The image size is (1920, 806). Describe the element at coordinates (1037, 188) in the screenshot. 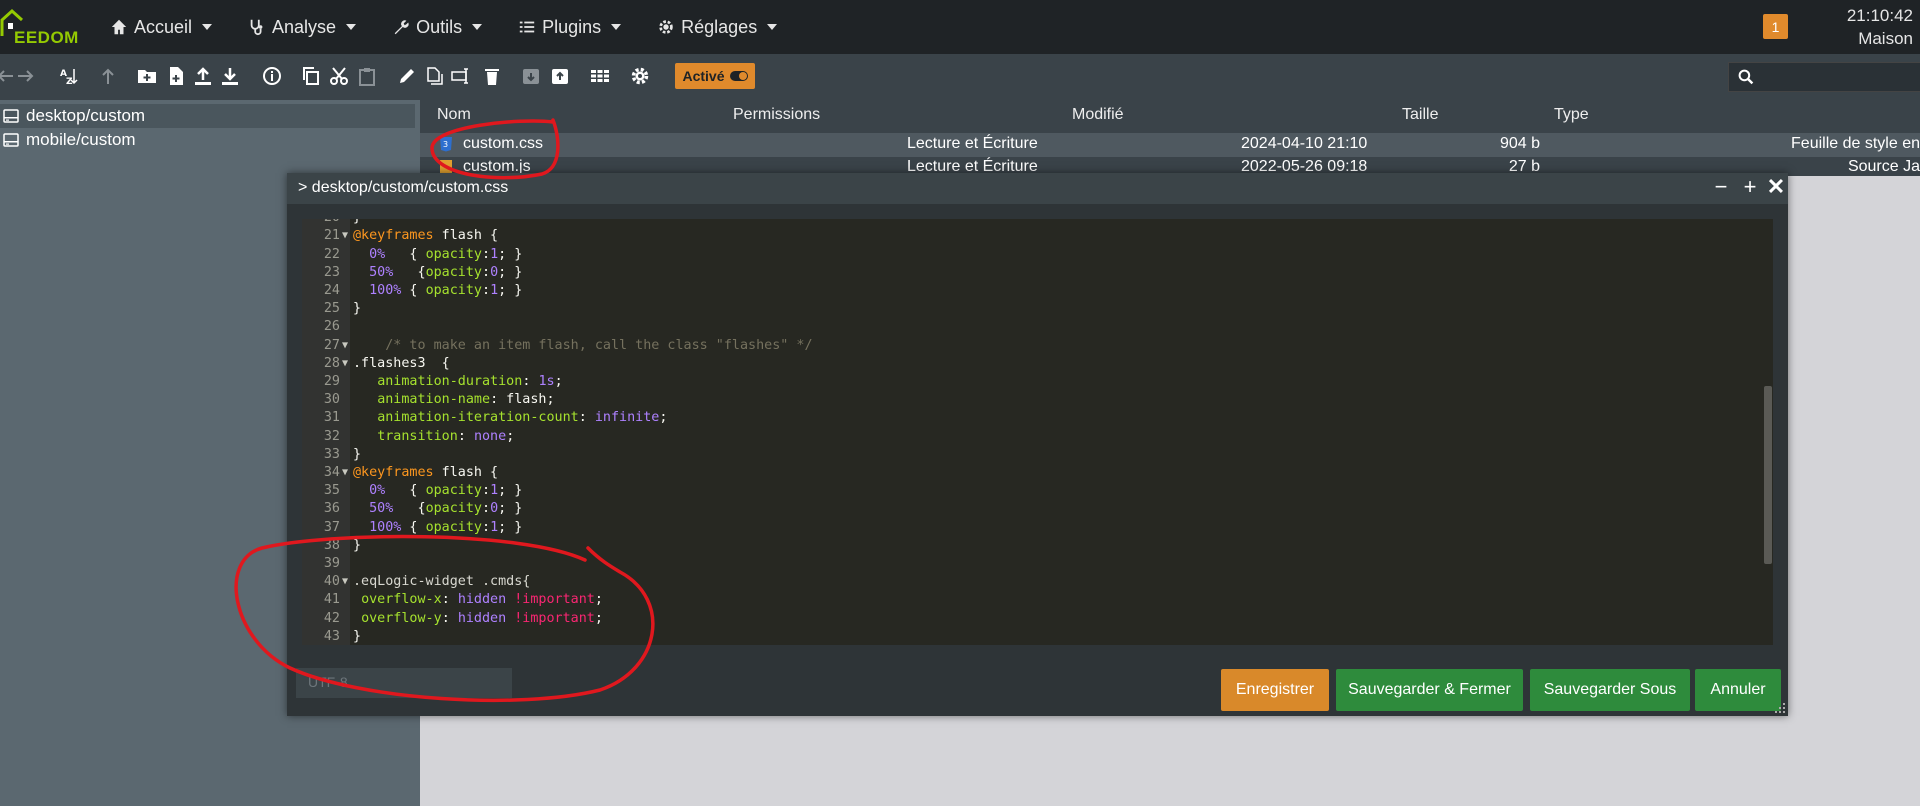

I see `dialog-titlebar: > desktop/custom/custom.css − + ✕` at that location.